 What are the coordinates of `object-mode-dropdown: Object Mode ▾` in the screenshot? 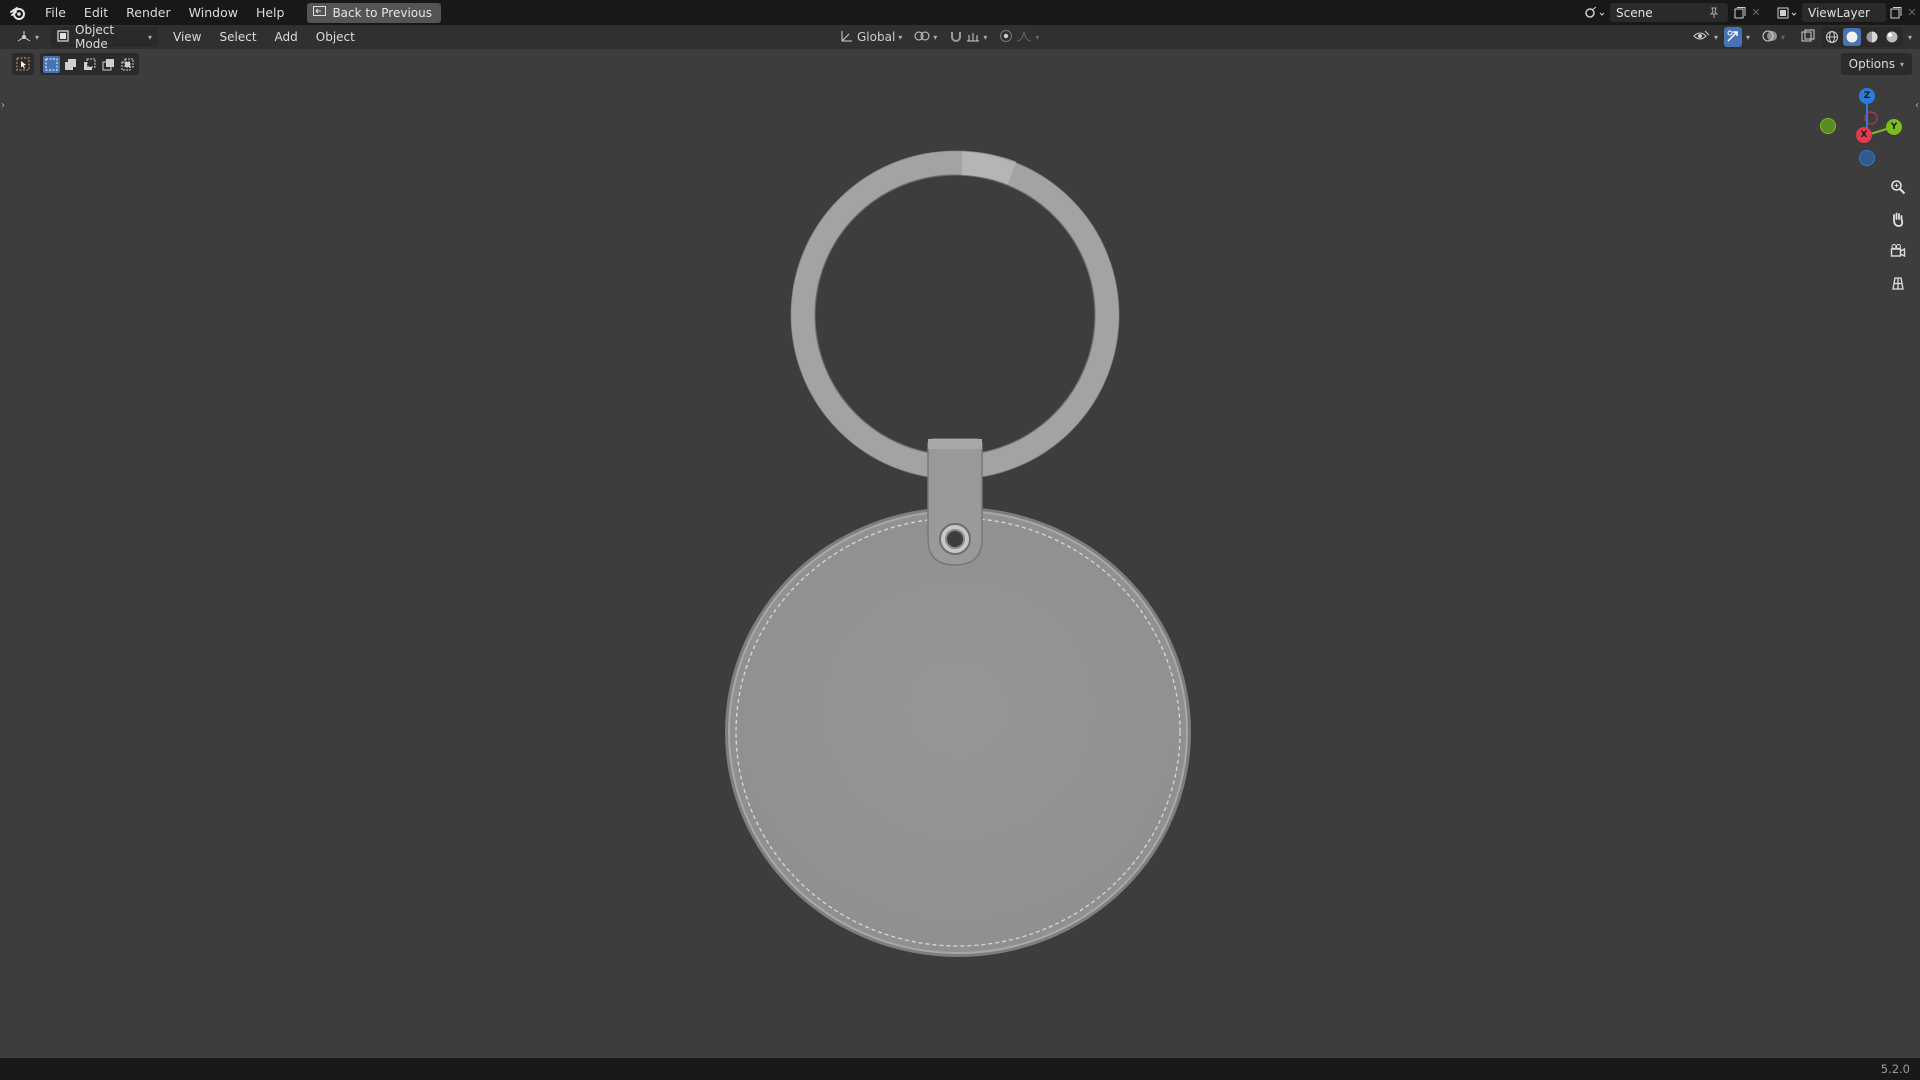 It's located at (105, 37).